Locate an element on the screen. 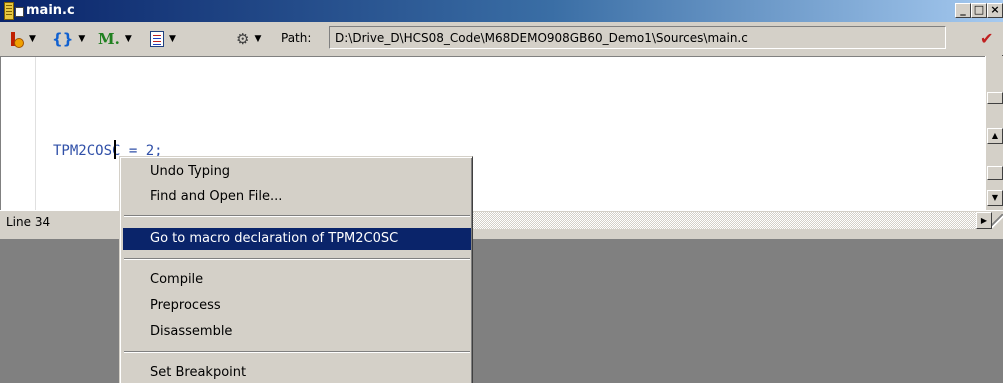 This screenshot has height=383, width=1003. path-label: Path: is located at coordinates (296, 38).